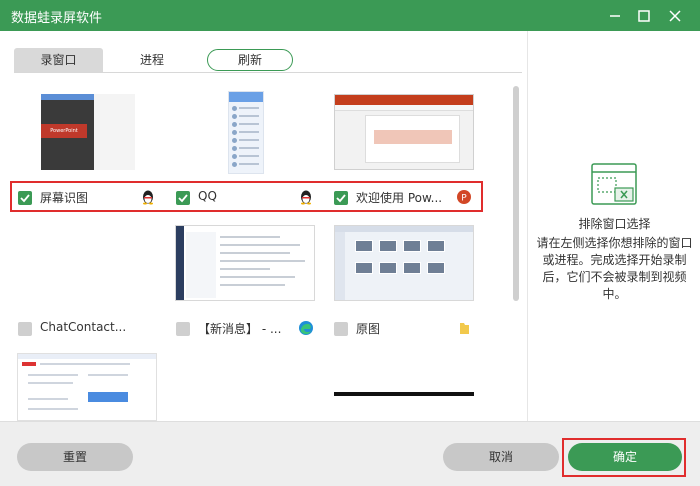 This screenshot has height=486, width=700. Describe the element at coordinates (350, 453) in the screenshot. I see `bottom-action-bar: 重置 取消 确定` at that location.